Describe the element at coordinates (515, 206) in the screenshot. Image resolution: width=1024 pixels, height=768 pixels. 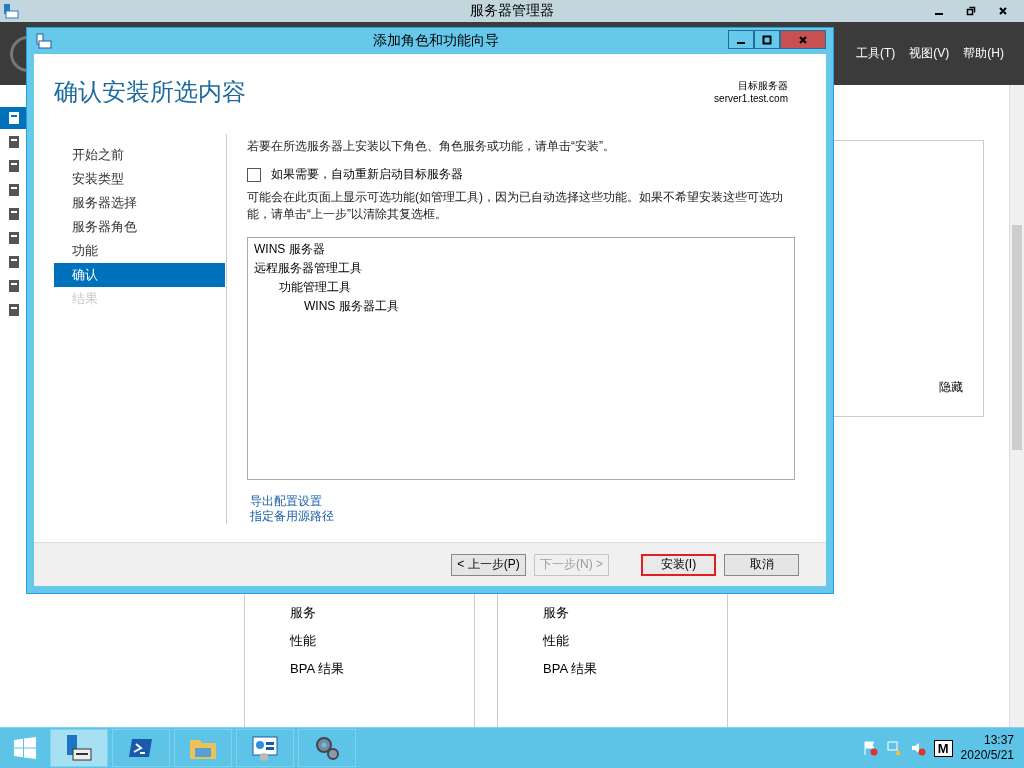
I see `note-text: 可能会在此页面上显示可选功能(如管理工具)，因为已自动选择这些功能。如果不希望安装这些可选功能，请单击“上一步”以清除其复选框。` at that location.